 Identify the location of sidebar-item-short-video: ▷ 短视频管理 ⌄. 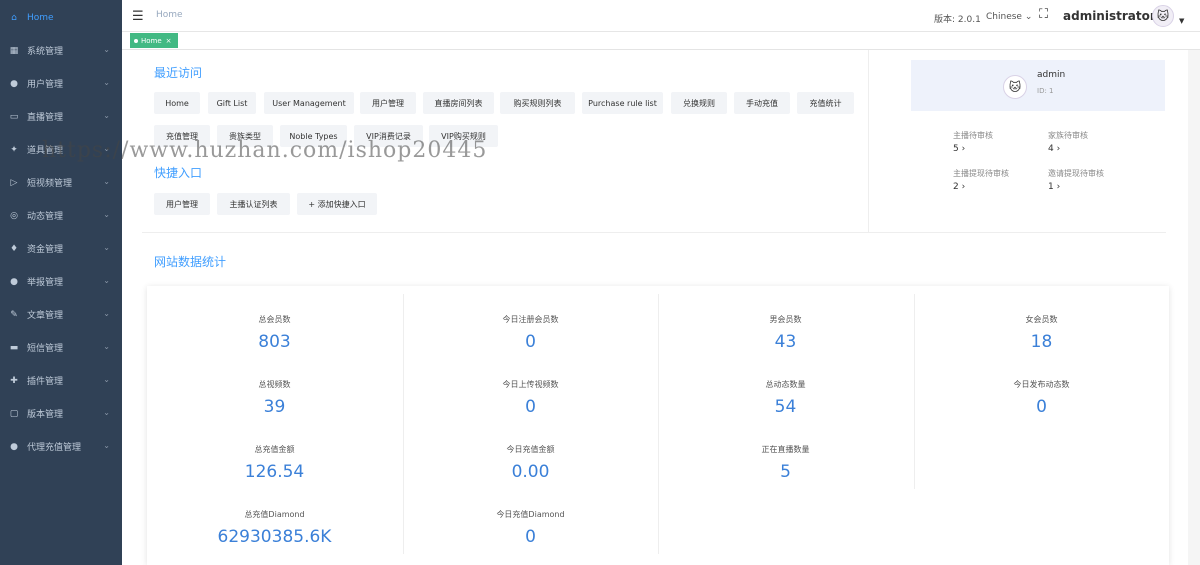
(61, 182).